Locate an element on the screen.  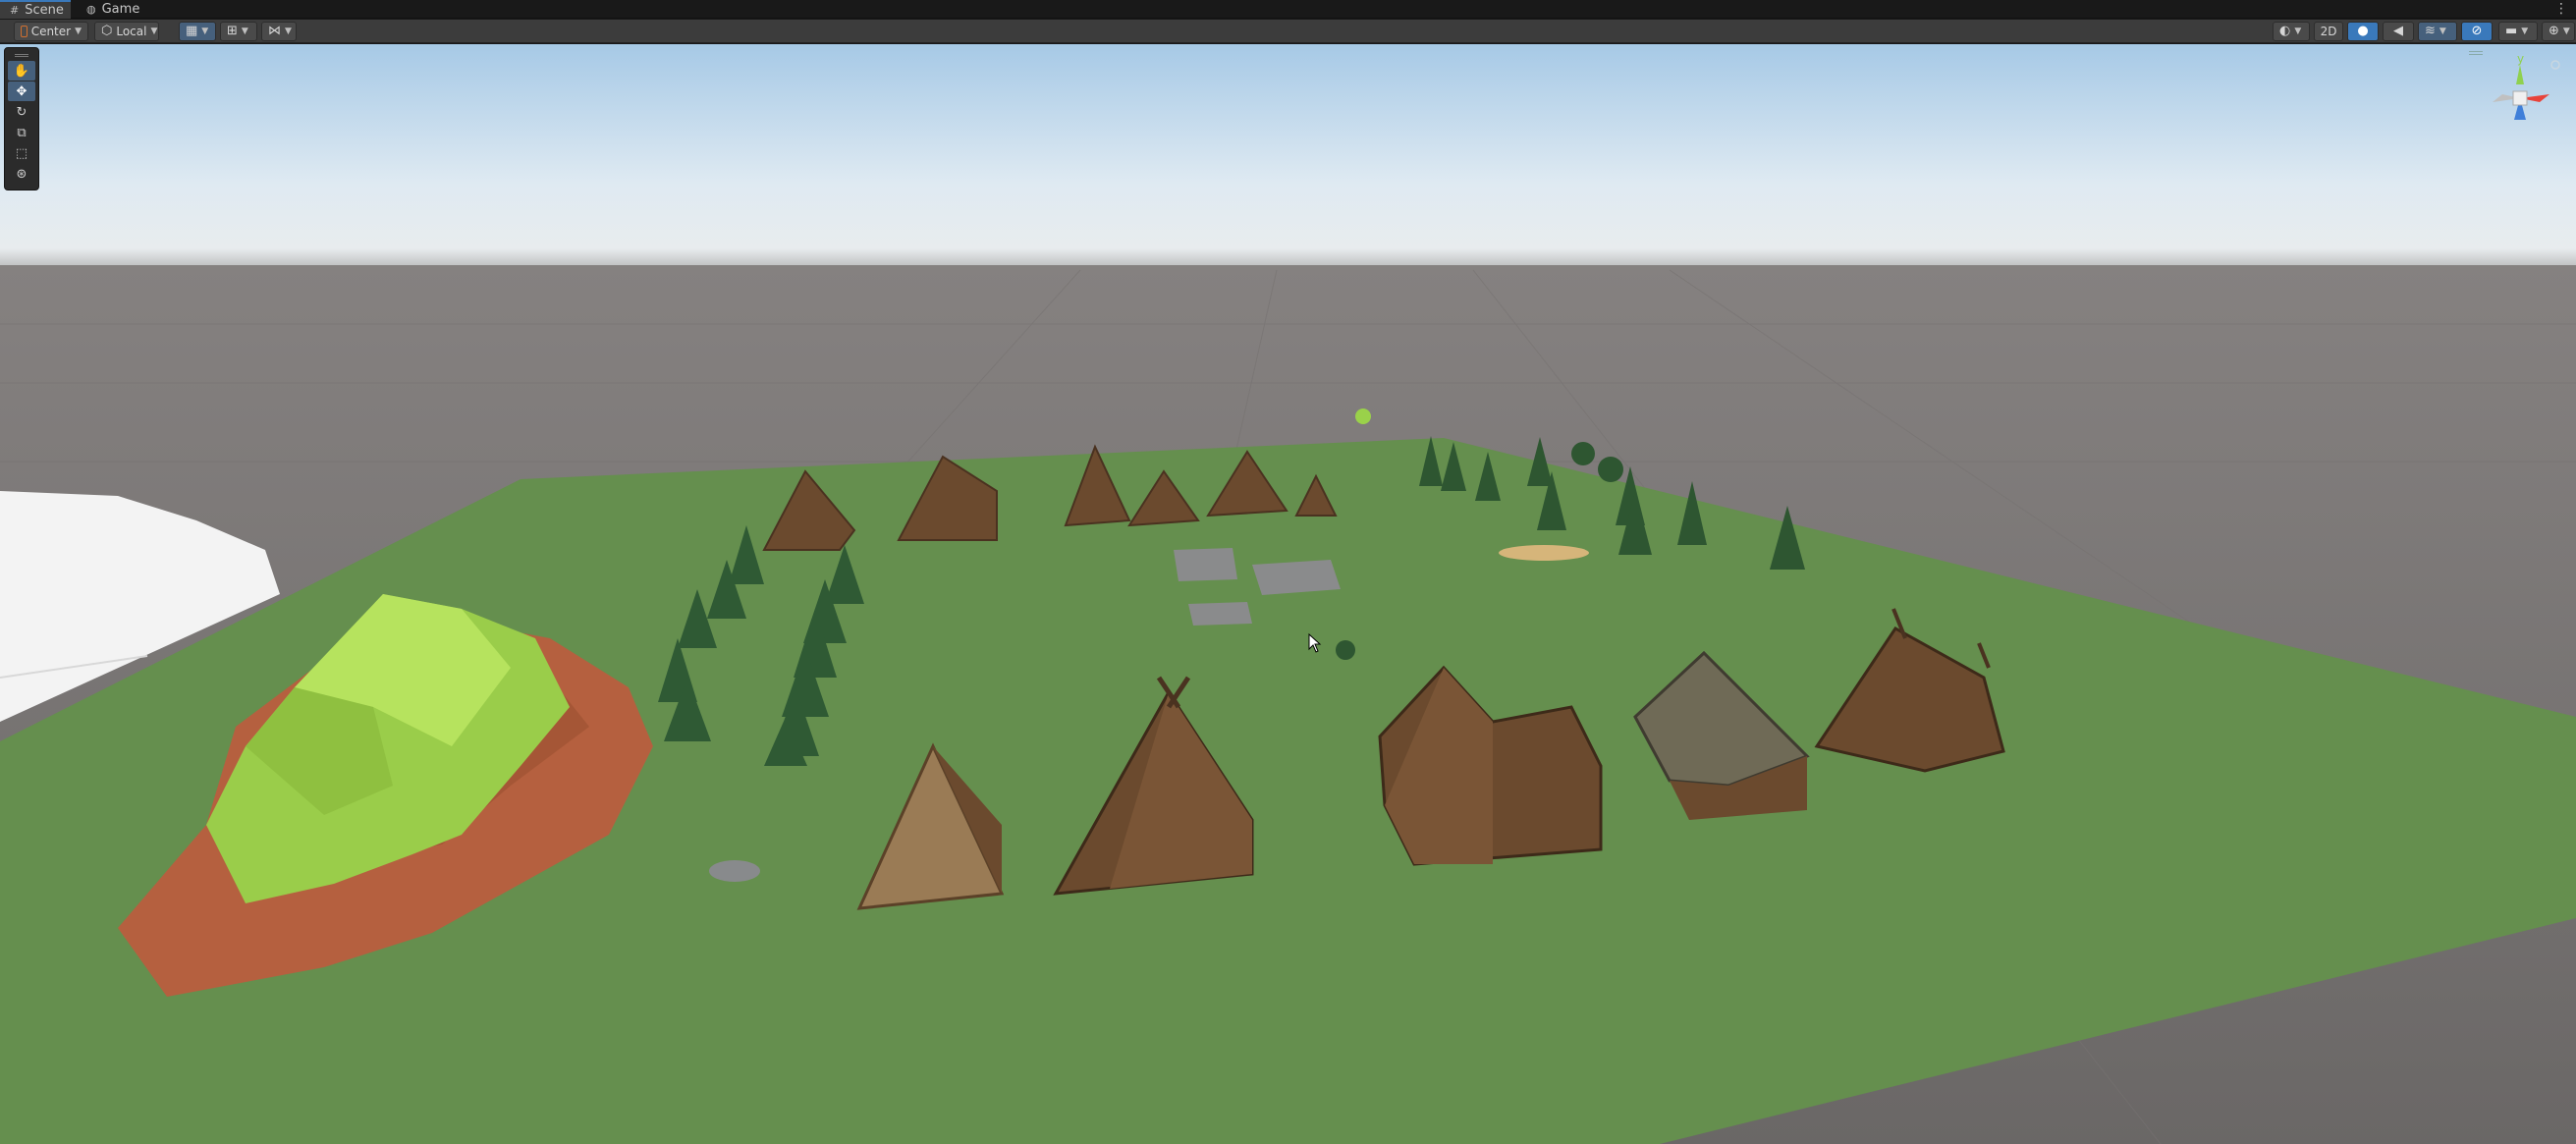
eye-slash-icon: ⊘ is located at coordinates (2477, 31).